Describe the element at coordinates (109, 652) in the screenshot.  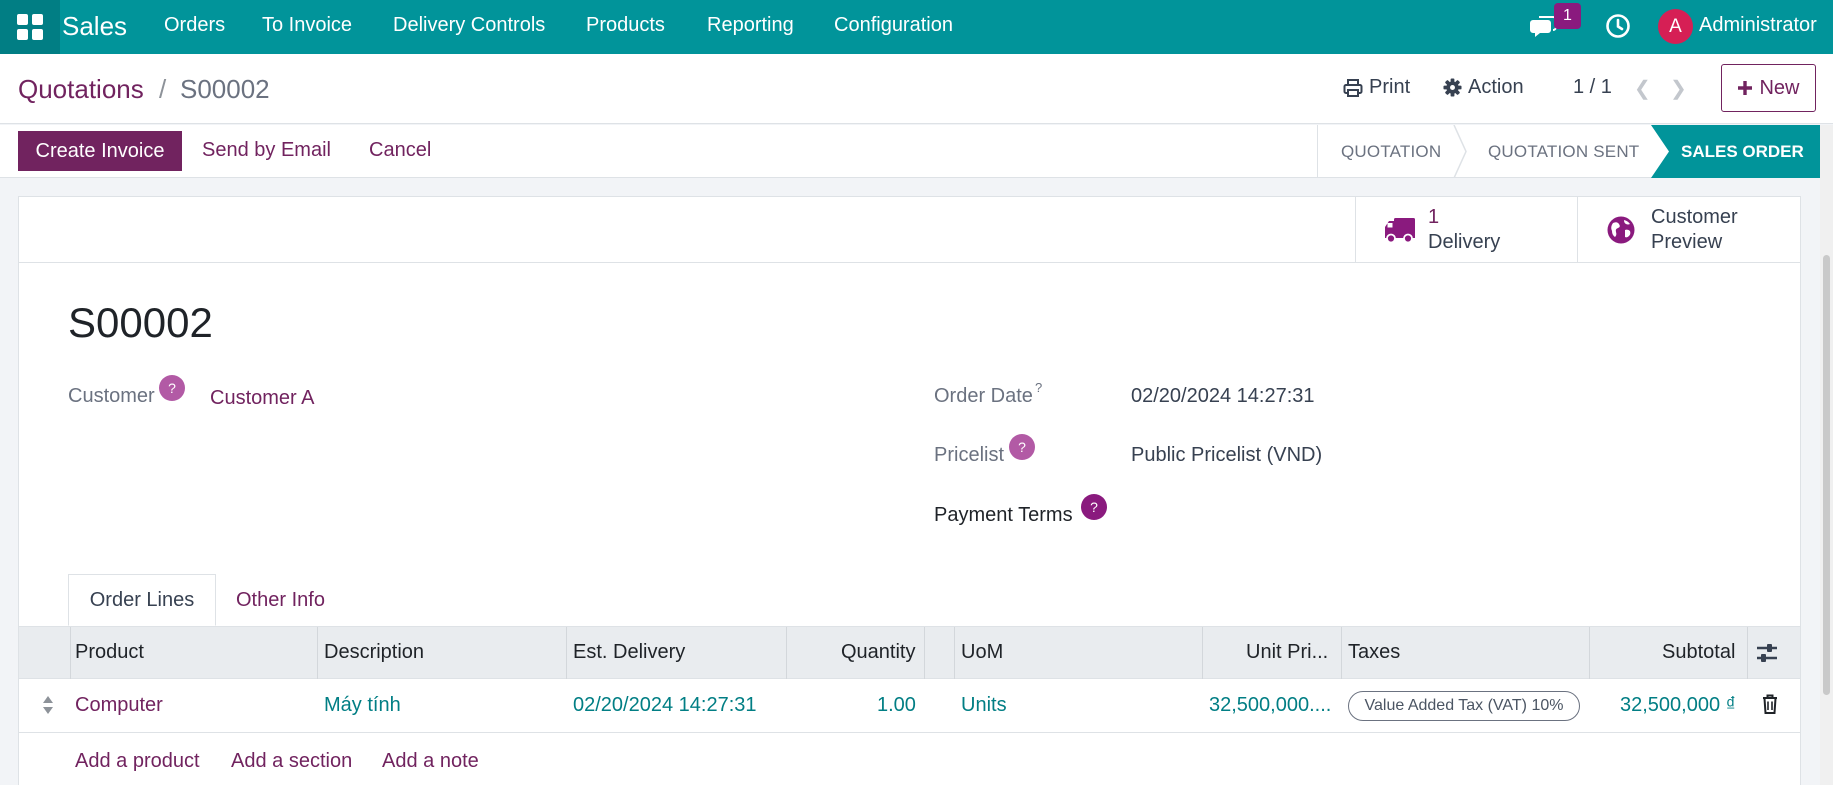
I see `column-product: Product` at that location.